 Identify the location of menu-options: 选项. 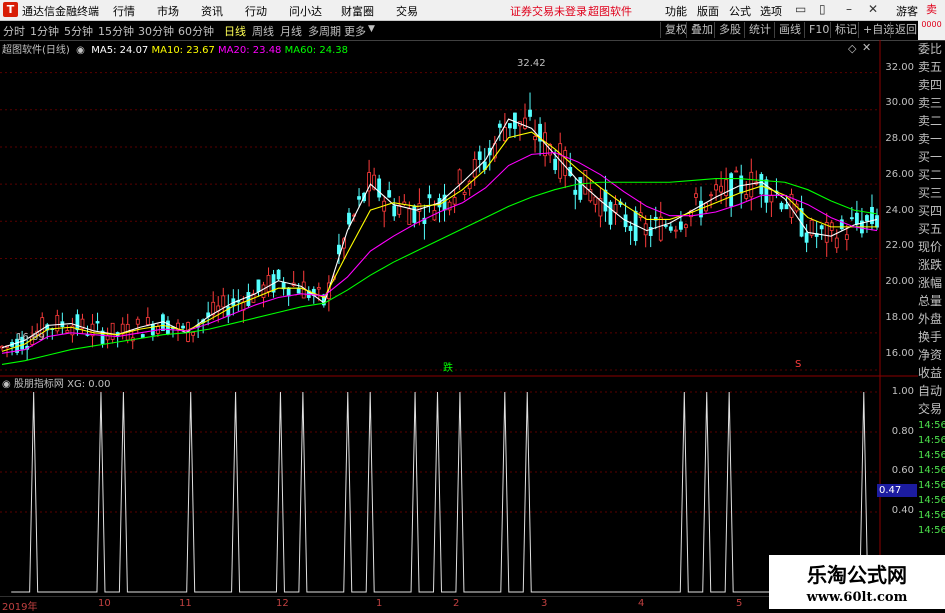
(771, 11).